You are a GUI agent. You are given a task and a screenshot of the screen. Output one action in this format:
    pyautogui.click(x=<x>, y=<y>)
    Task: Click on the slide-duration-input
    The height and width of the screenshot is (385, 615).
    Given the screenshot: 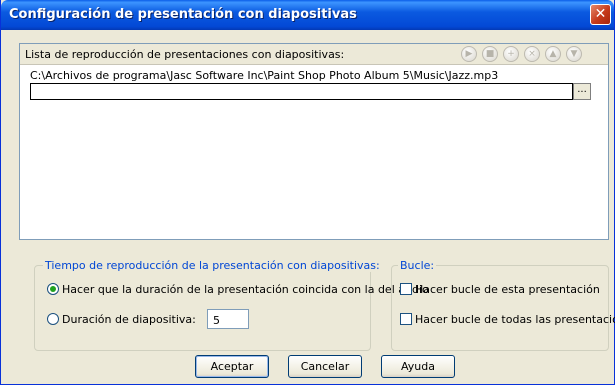 What is the action you would take?
    pyautogui.click(x=228, y=319)
    